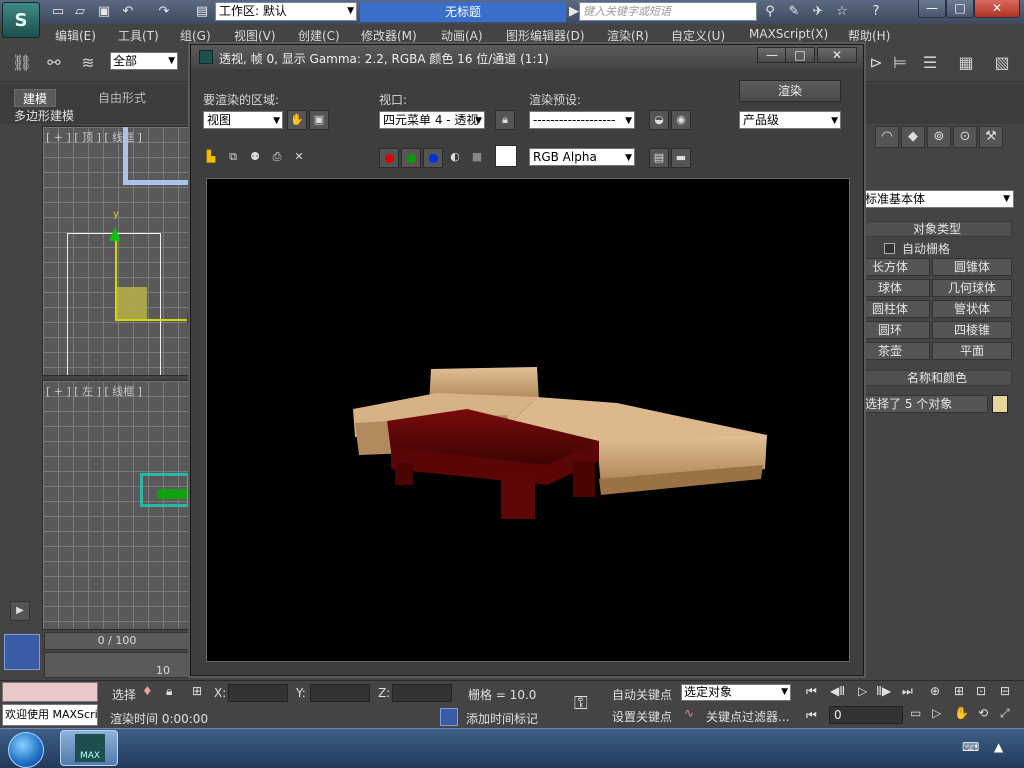 This screenshot has height=768, width=1024. Describe the element at coordinates (681, 120) in the screenshot. I see `environment-effects-icon: ◉` at that location.